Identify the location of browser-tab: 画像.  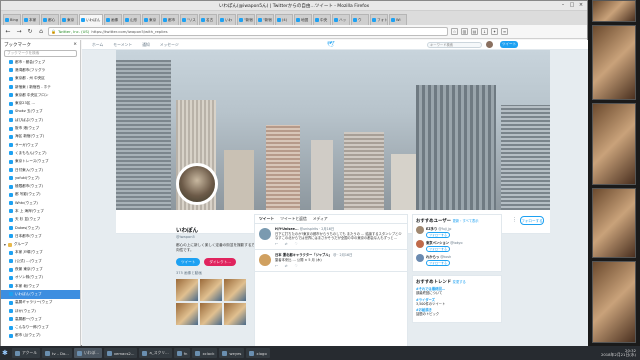
(113, 19).